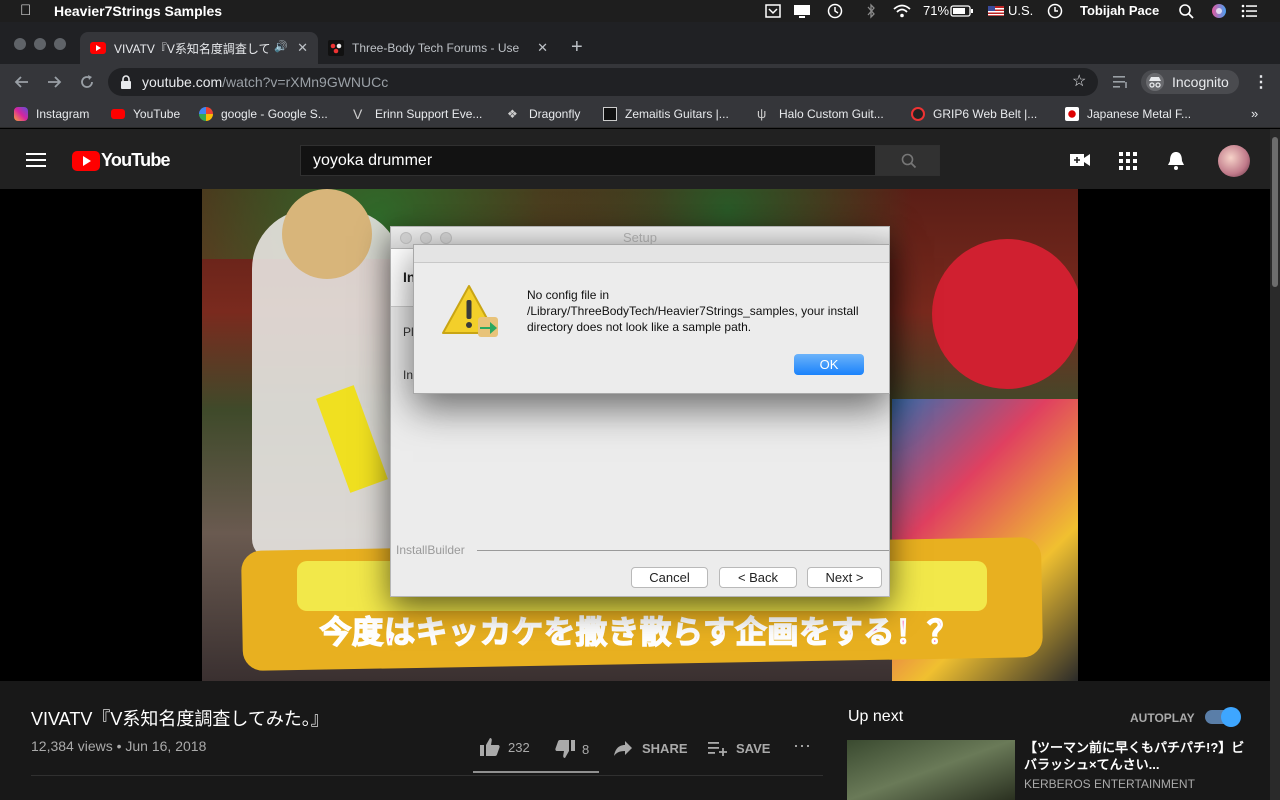 Image resolution: width=1280 pixels, height=800 pixels. I want to click on person-left-head, so click(327, 234).